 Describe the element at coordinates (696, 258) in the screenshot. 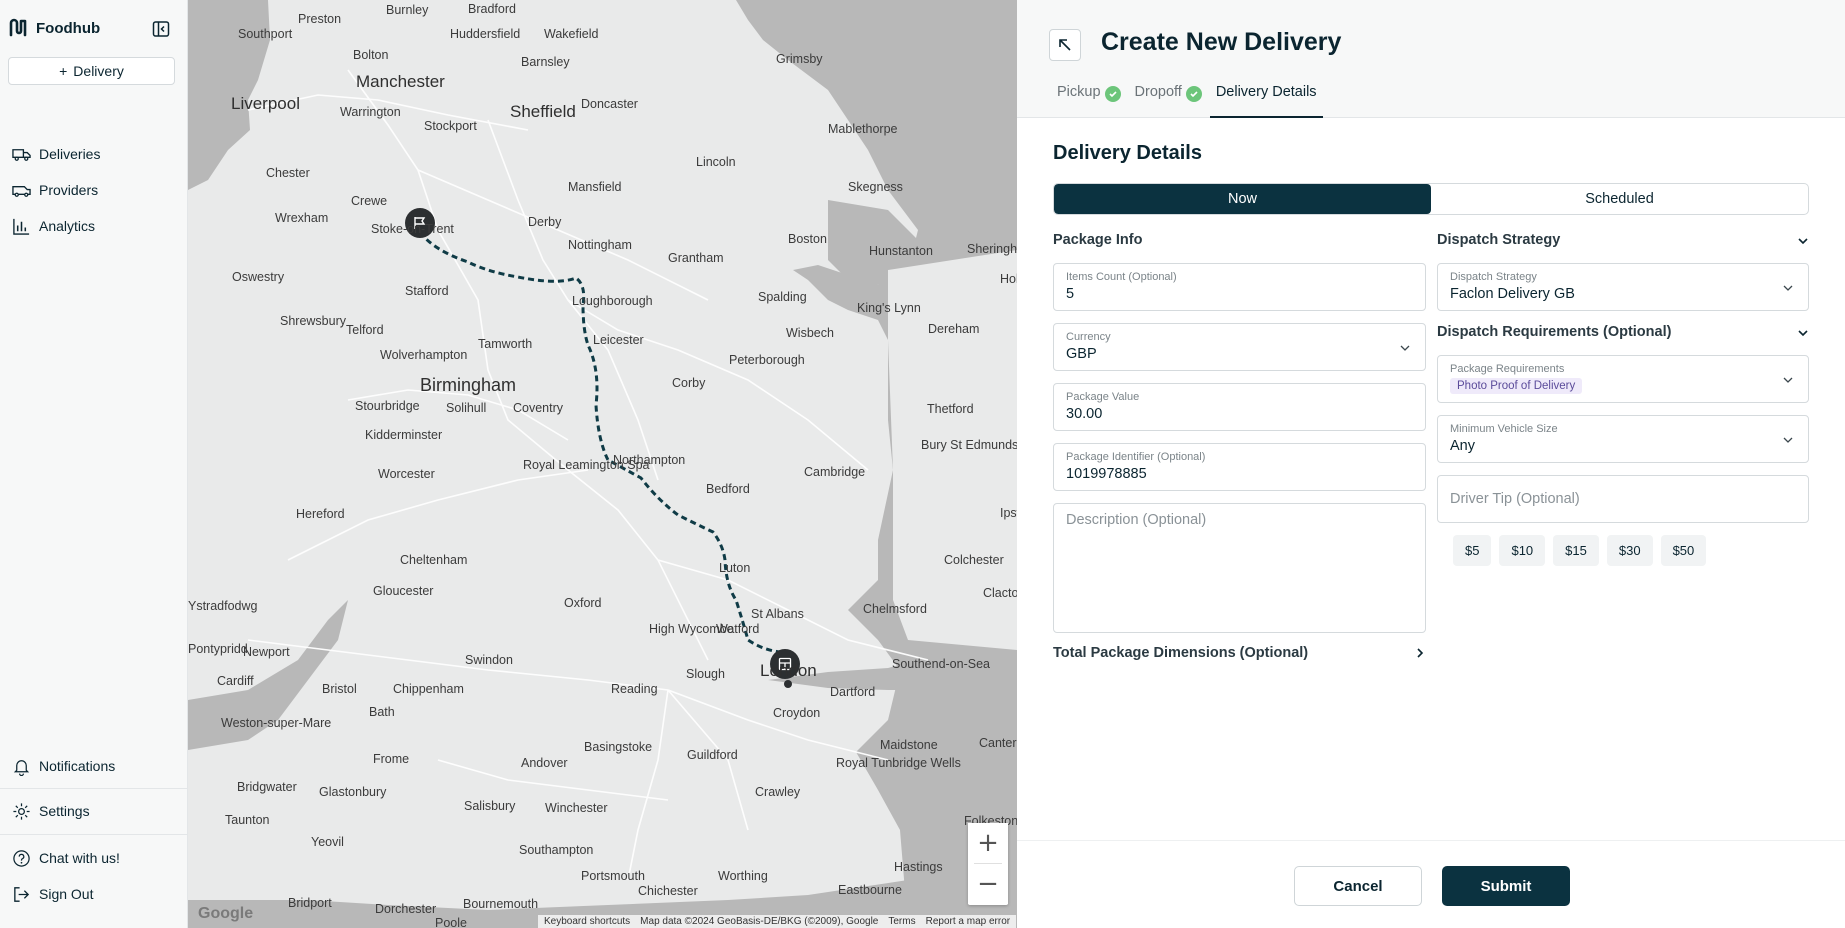

I see `map-label: Grantham` at that location.